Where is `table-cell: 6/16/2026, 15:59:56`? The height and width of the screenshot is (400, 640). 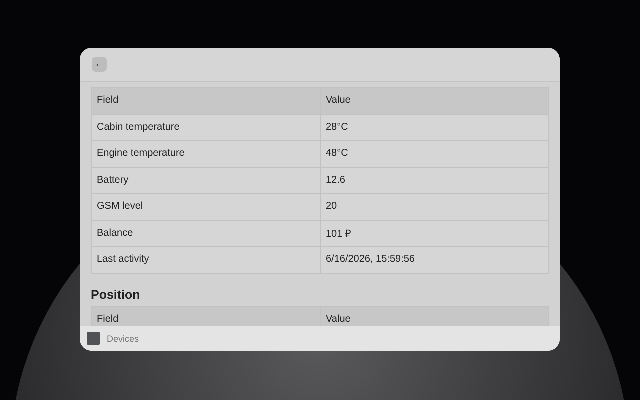 table-cell: 6/16/2026, 15:59:56 is located at coordinates (434, 259).